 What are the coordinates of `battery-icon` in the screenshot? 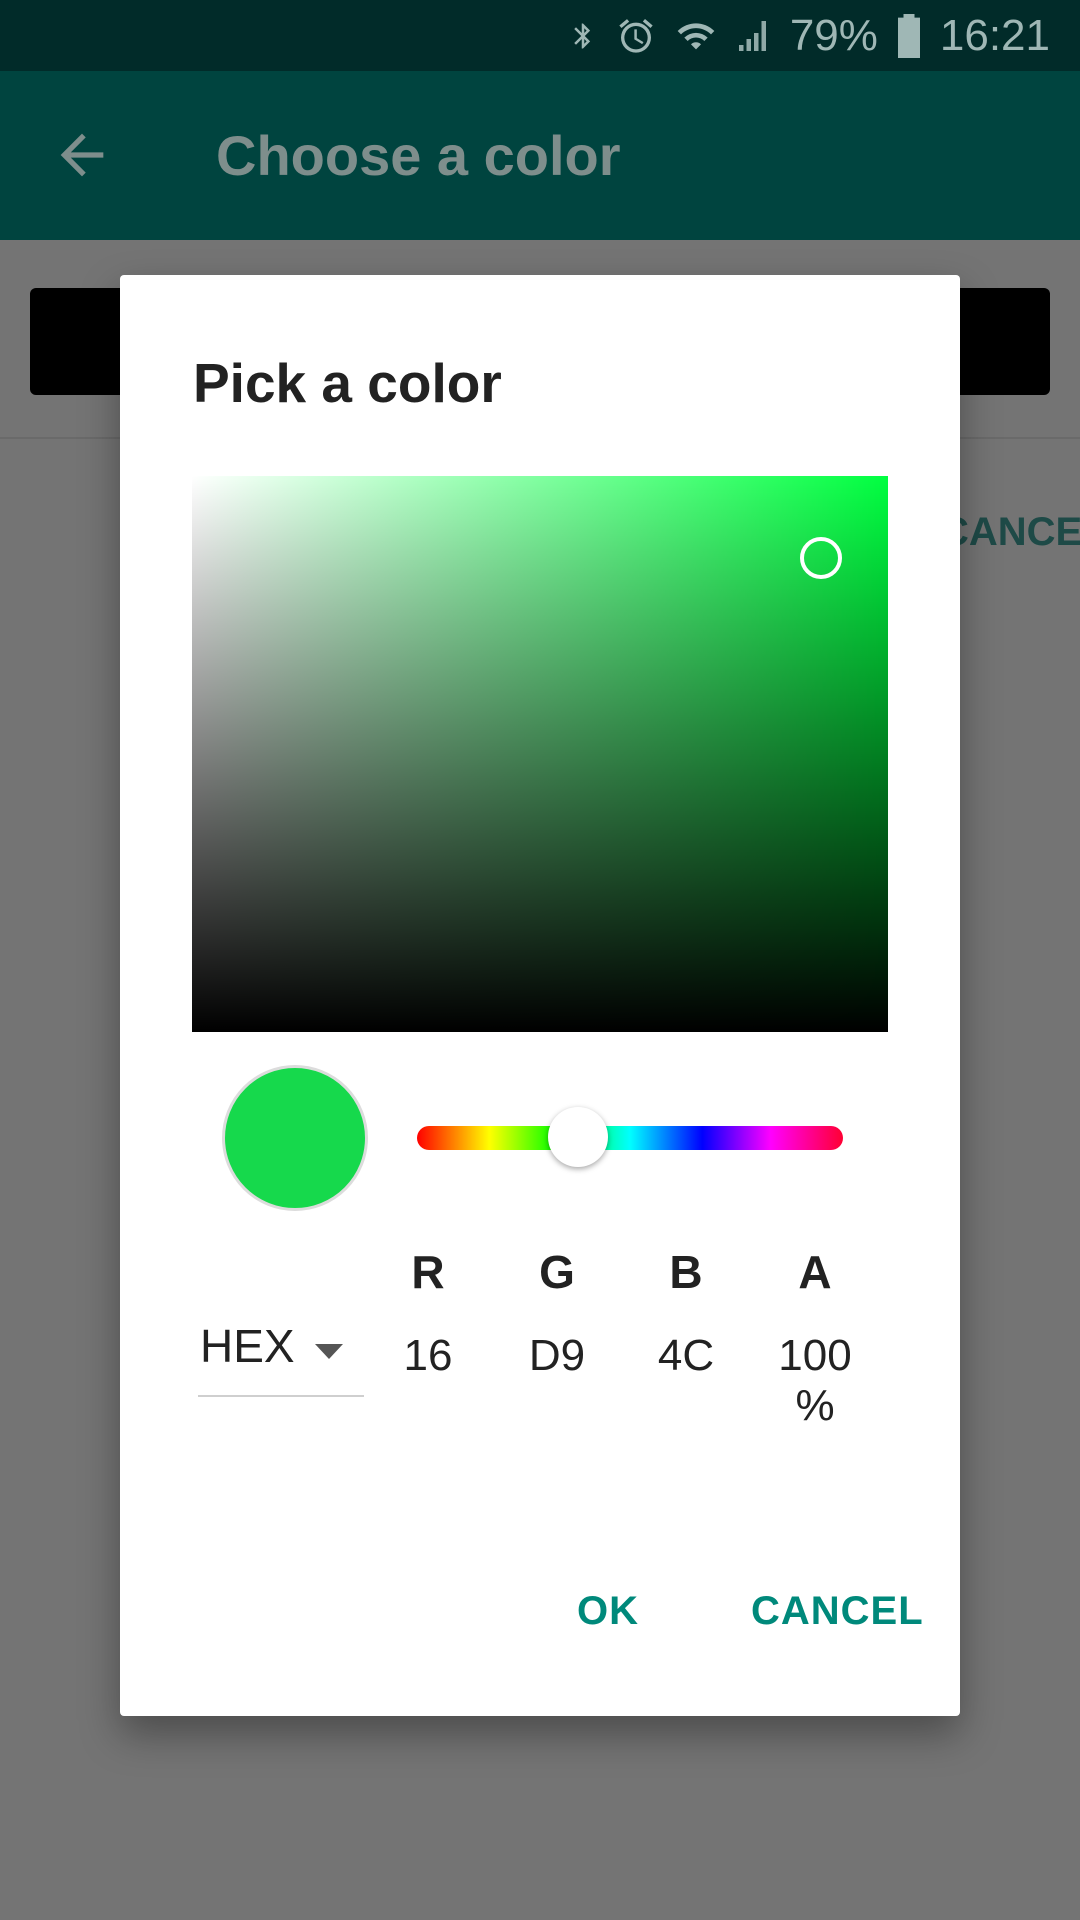 It's located at (909, 35).